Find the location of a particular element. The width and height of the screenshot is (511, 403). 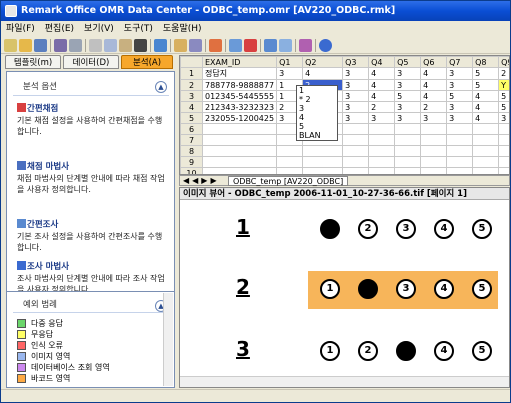

table-row: 8 is located at coordinates (344, 151).